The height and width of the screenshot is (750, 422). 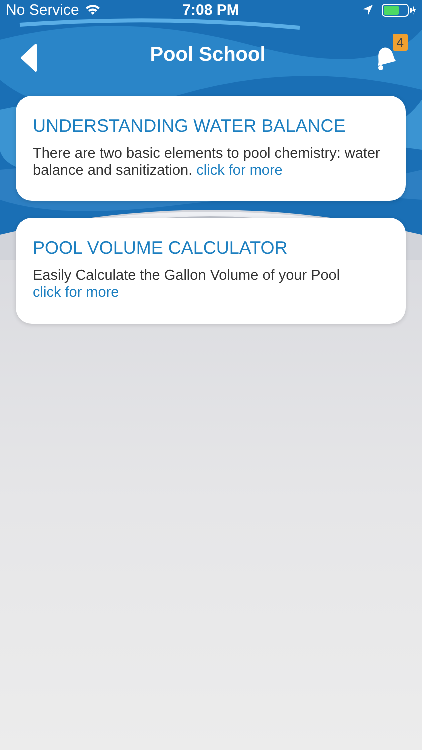 I want to click on notification-badge: 4, so click(x=400, y=42).